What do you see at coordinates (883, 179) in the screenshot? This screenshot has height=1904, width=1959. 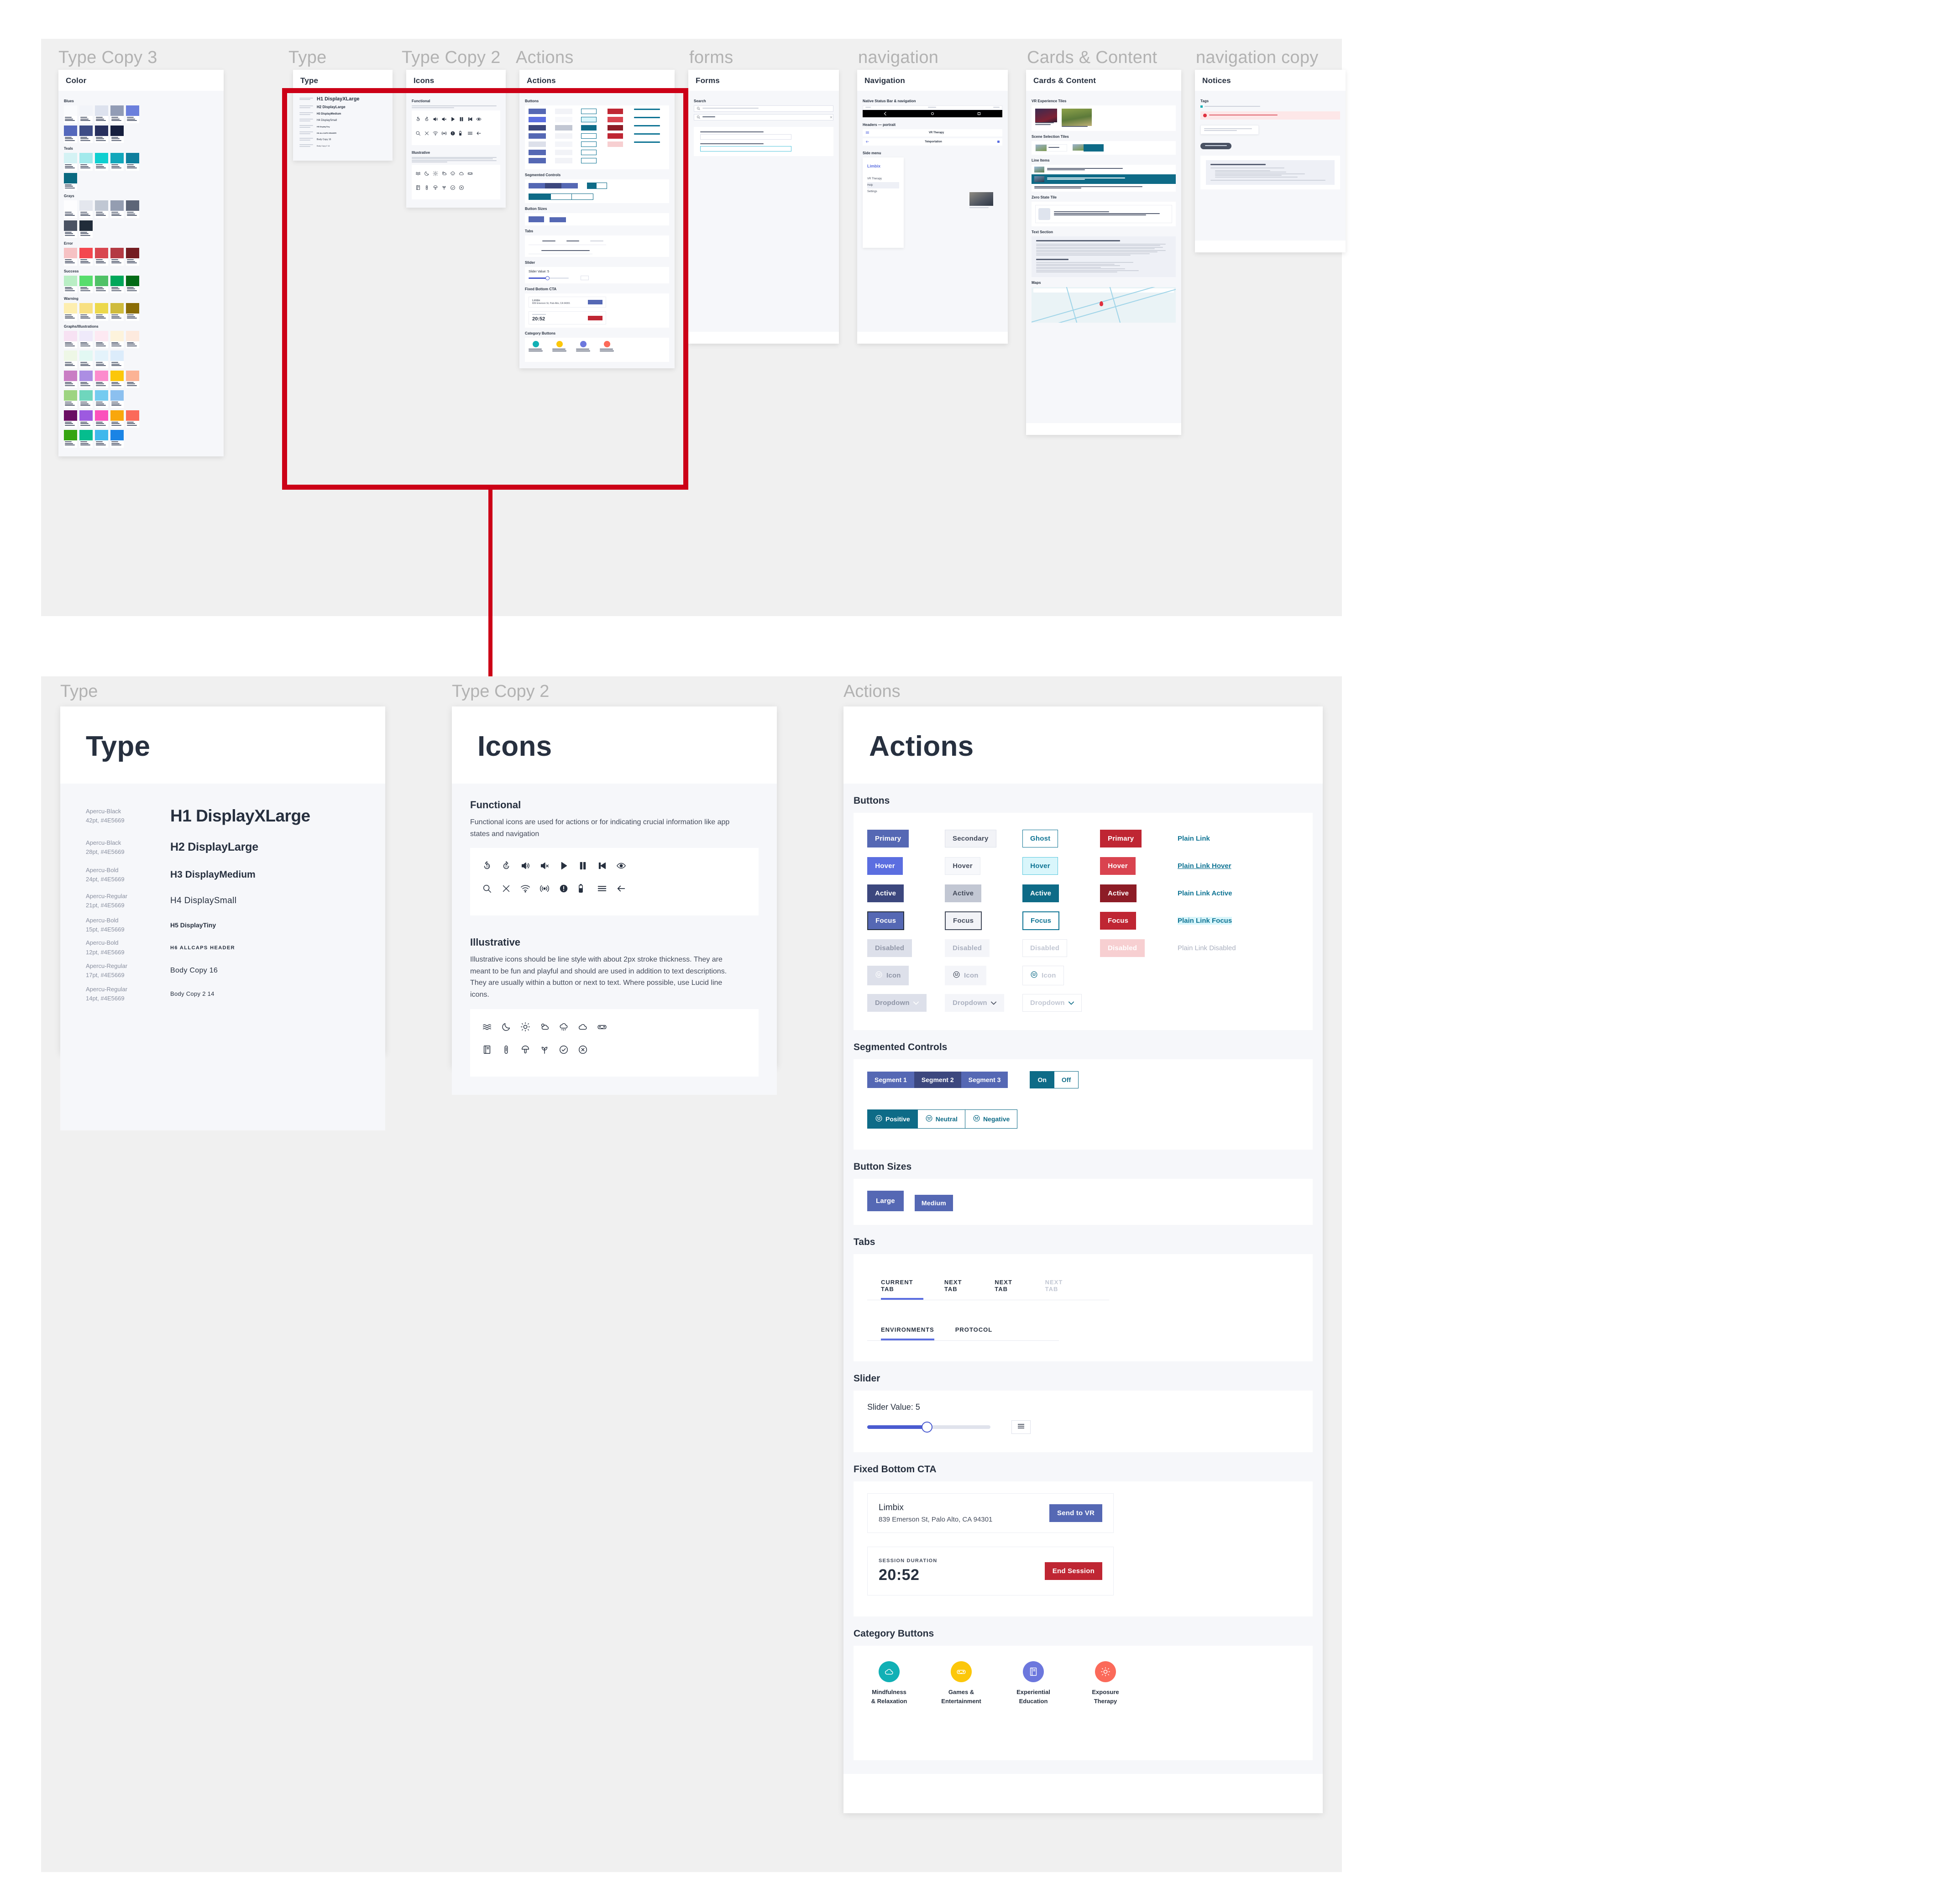 I see `menu-item-vr-therapy: VR Therapy` at bounding box center [883, 179].